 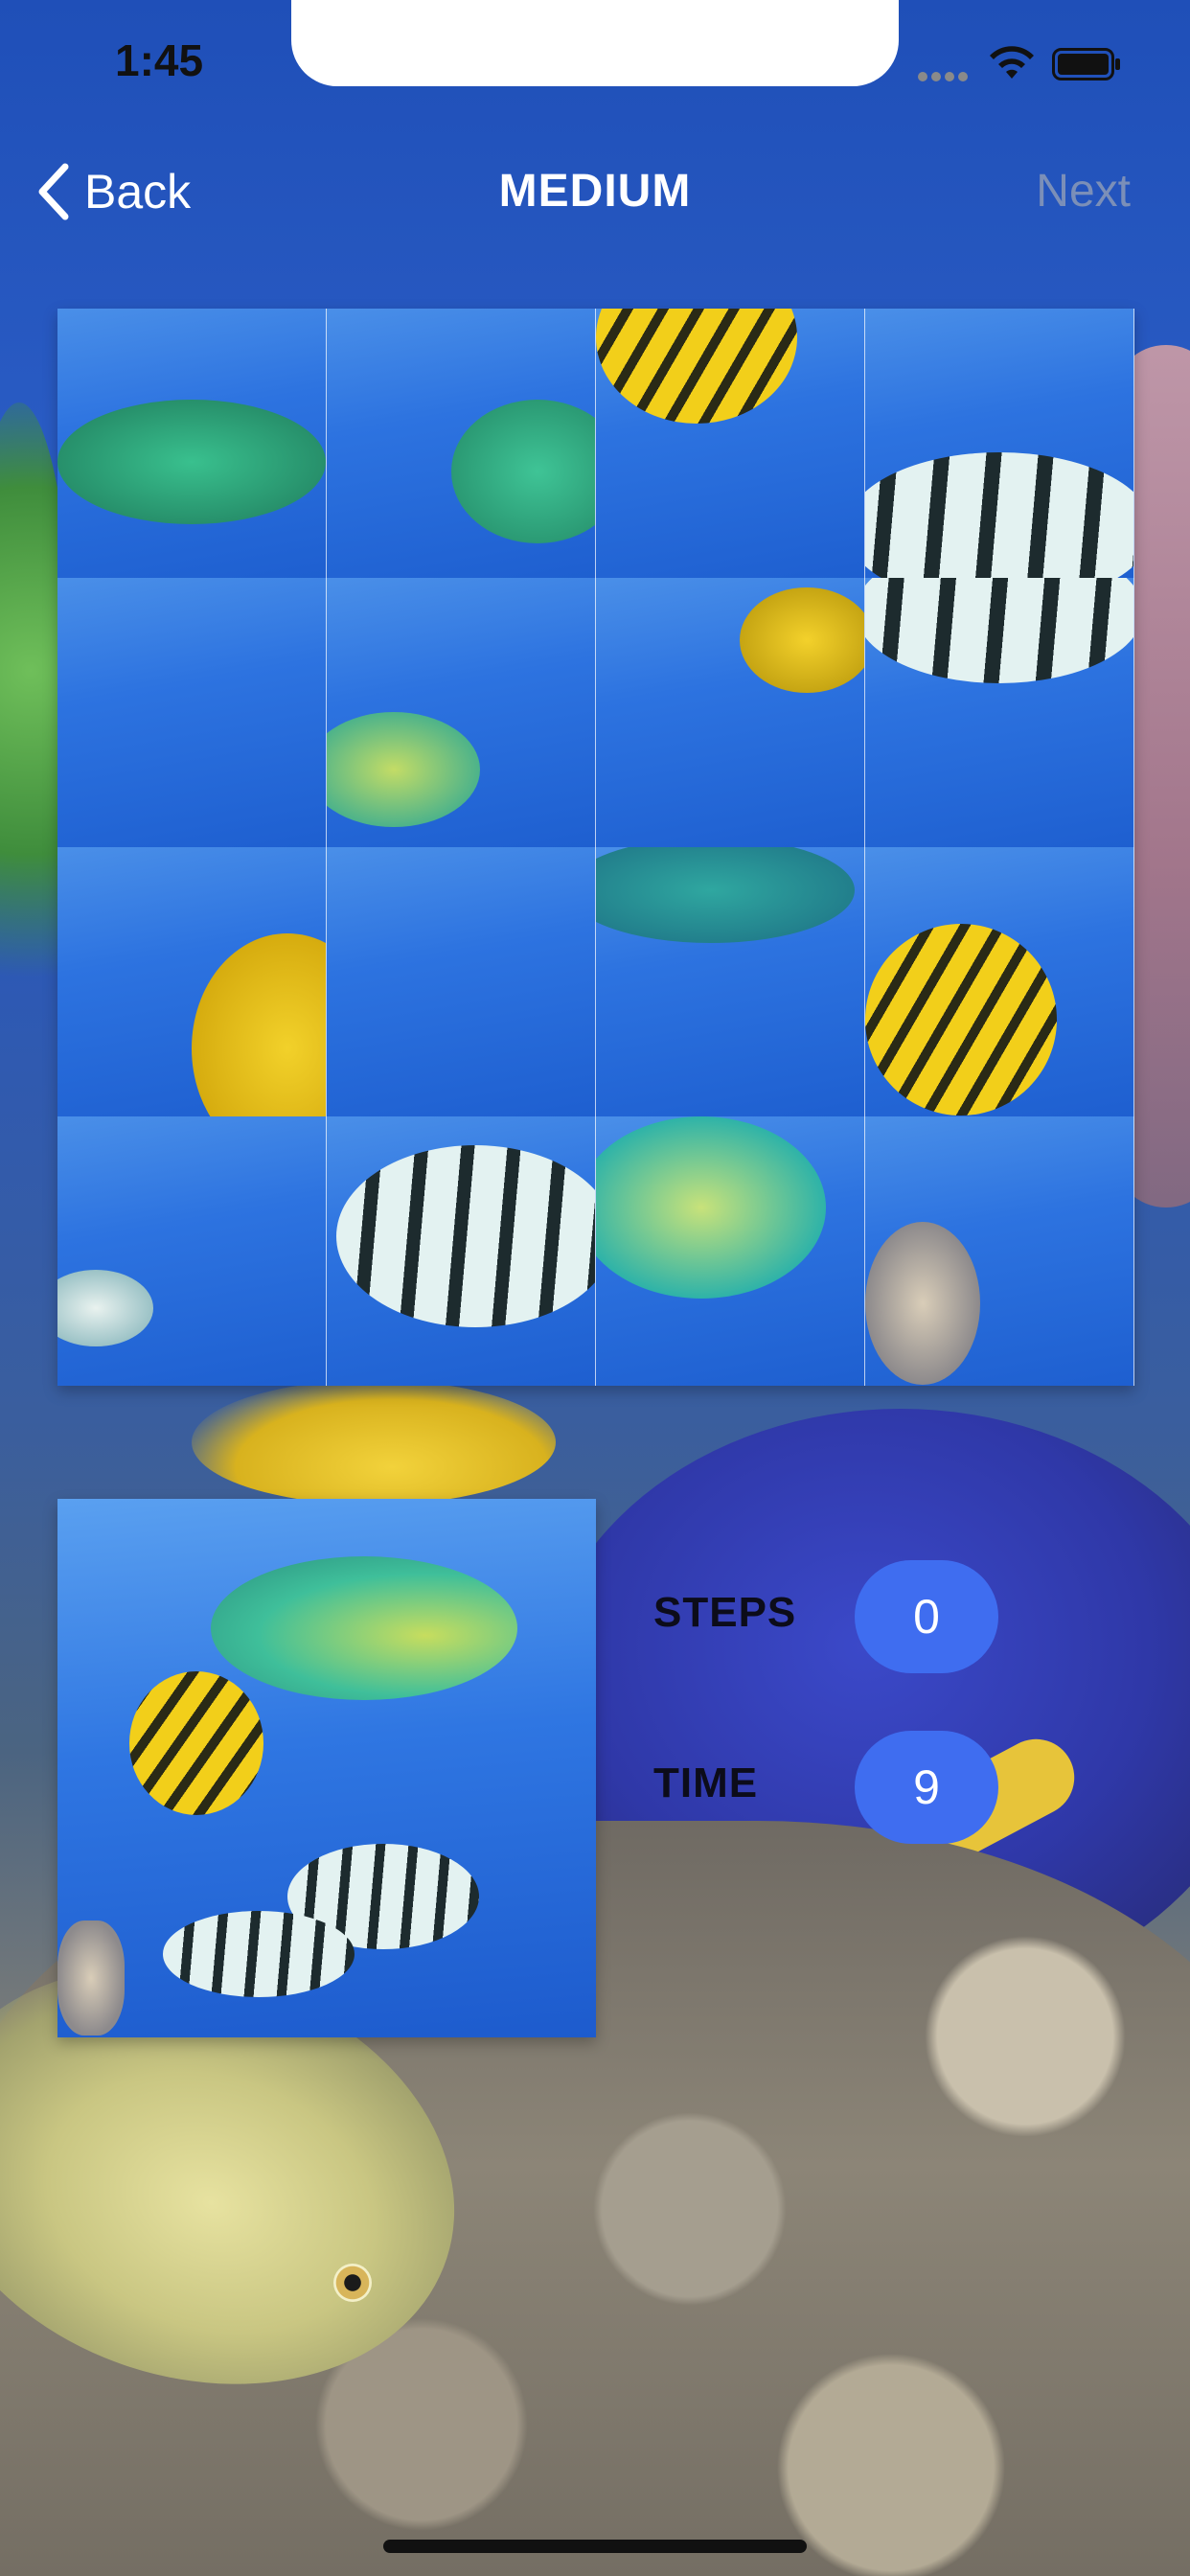 I want to click on home-indicator, so click(x=595, y=2546).